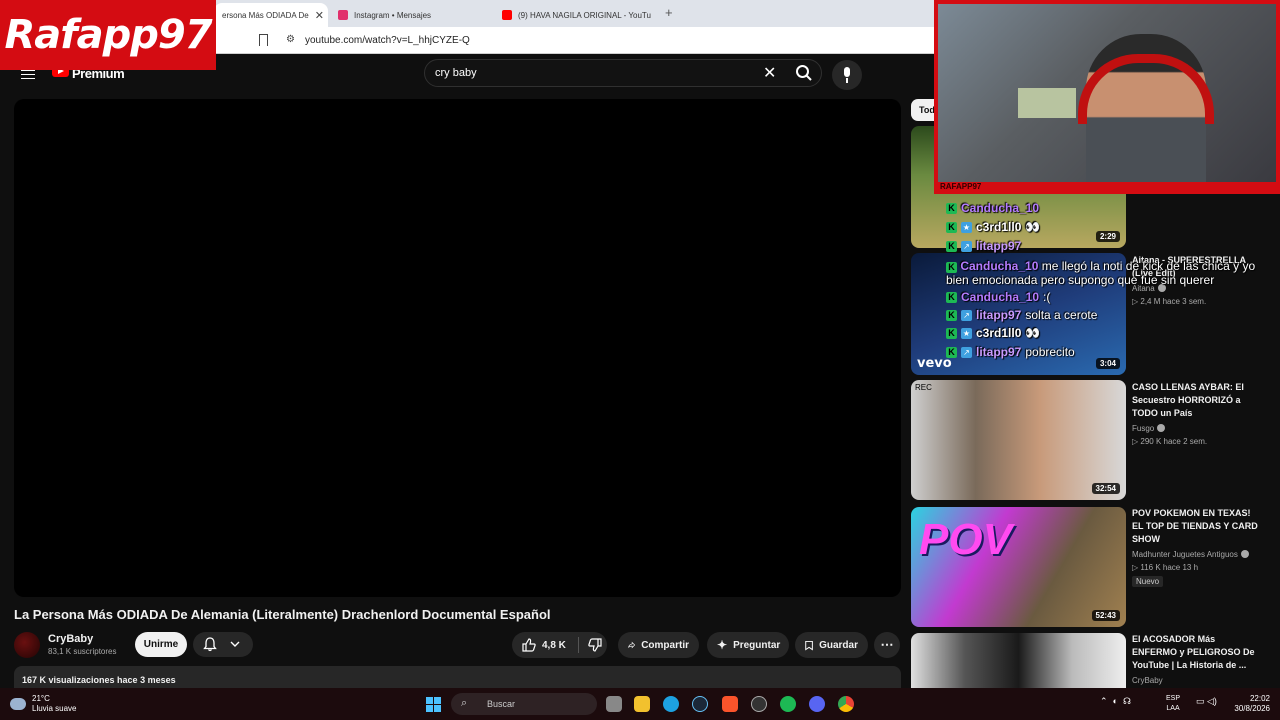 Image resolution: width=1280 pixels, height=720 pixels. Describe the element at coordinates (456, 73) in the screenshot. I see `search-input: cry baby` at that location.